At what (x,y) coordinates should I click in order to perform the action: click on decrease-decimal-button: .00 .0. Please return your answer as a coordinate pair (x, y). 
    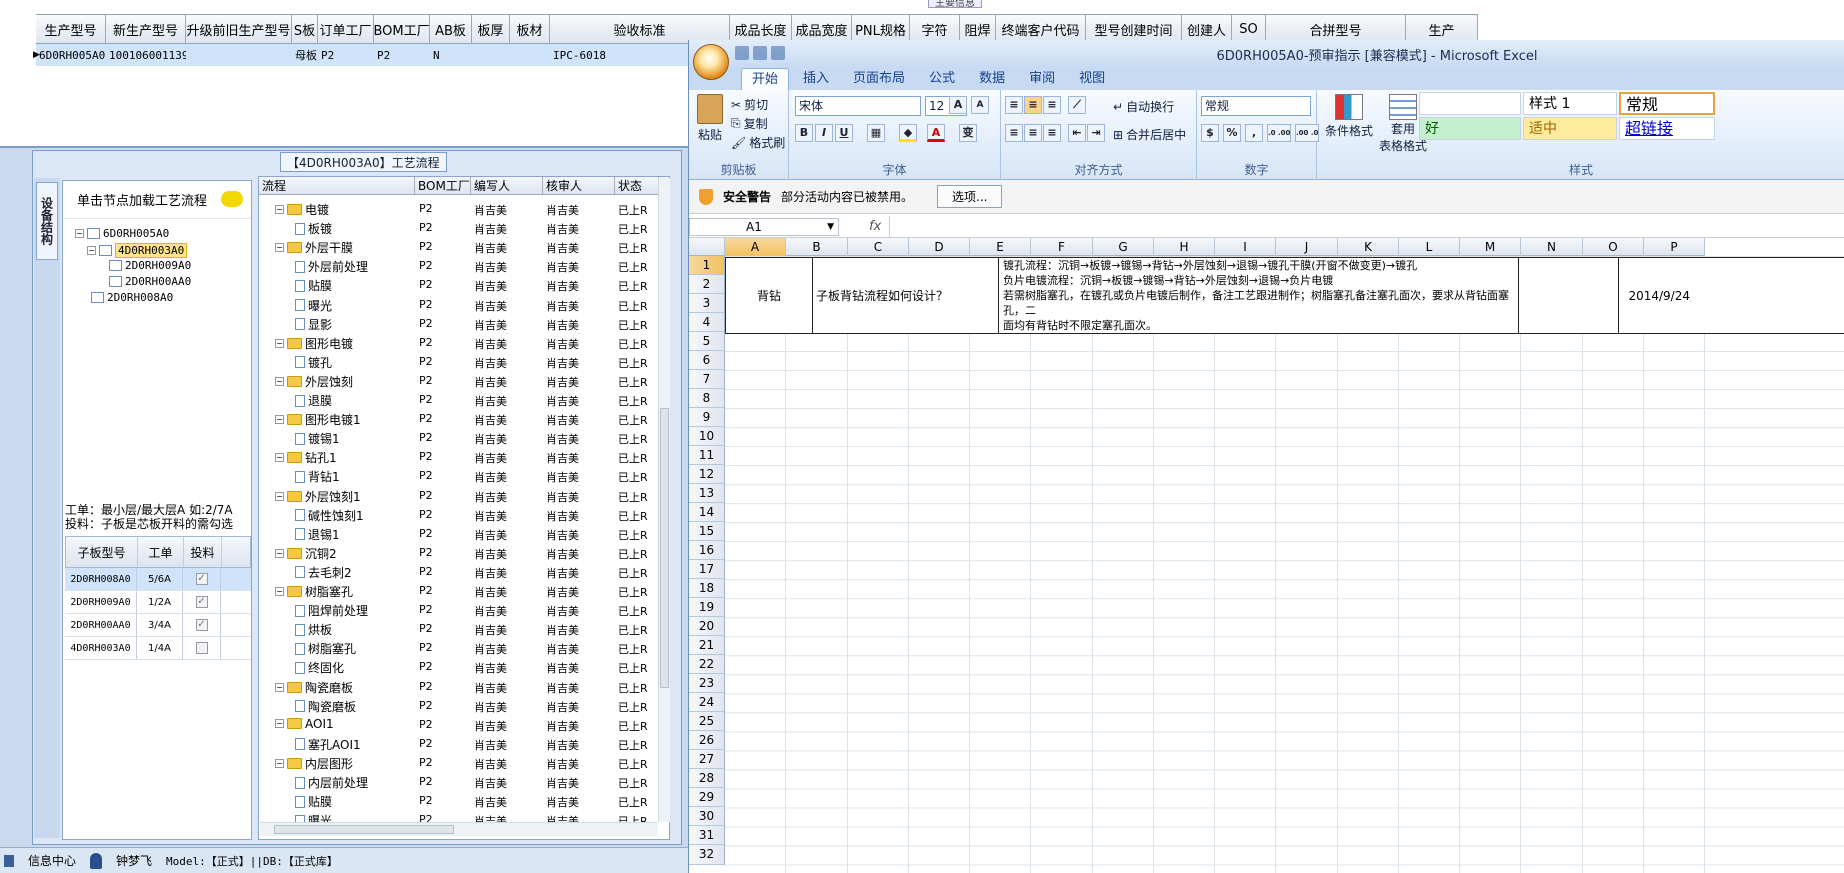
    Looking at the image, I should click on (1307, 133).